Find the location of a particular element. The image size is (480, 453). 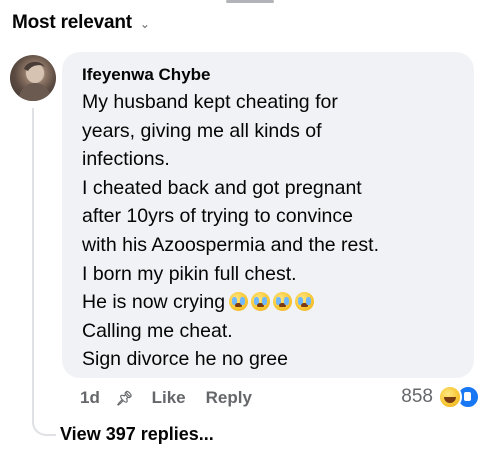

comment-text-line: I born my pikin full chest. is located at coordinates (189, 273).